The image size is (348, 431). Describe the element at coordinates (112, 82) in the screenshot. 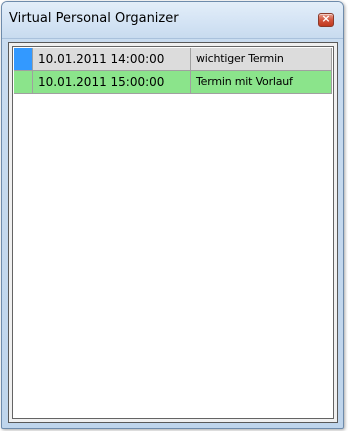

I see `appointment-datetime: 10.01.2011 15:00:00` at that location.